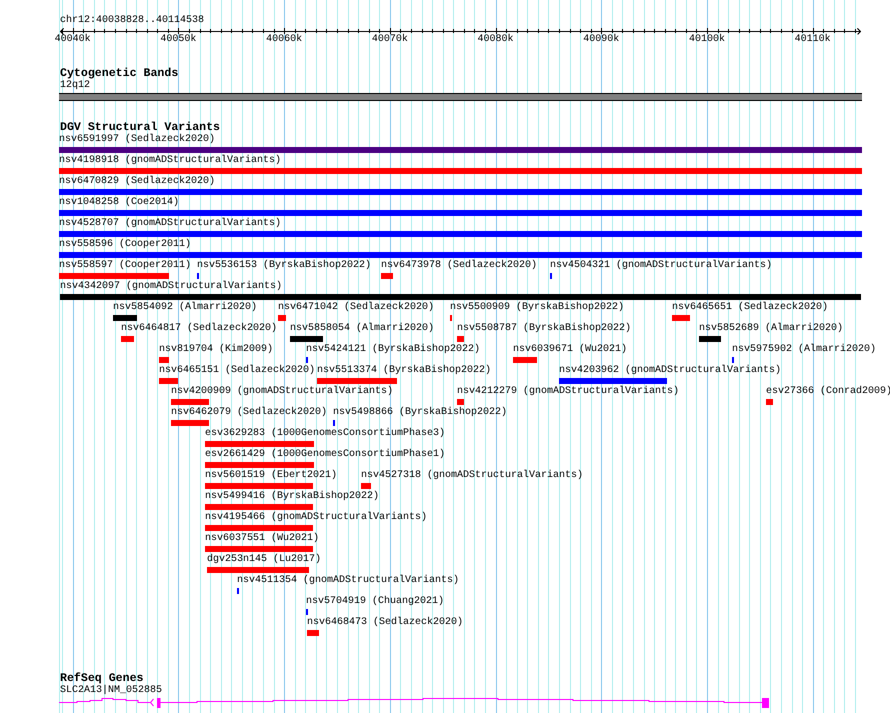 The image size is (890, 713). Describe the element at coordinates (170, 161) in the screenshot. I see `variant-label: nsv4198918 (gnomADStructuralVariants)` at that location.